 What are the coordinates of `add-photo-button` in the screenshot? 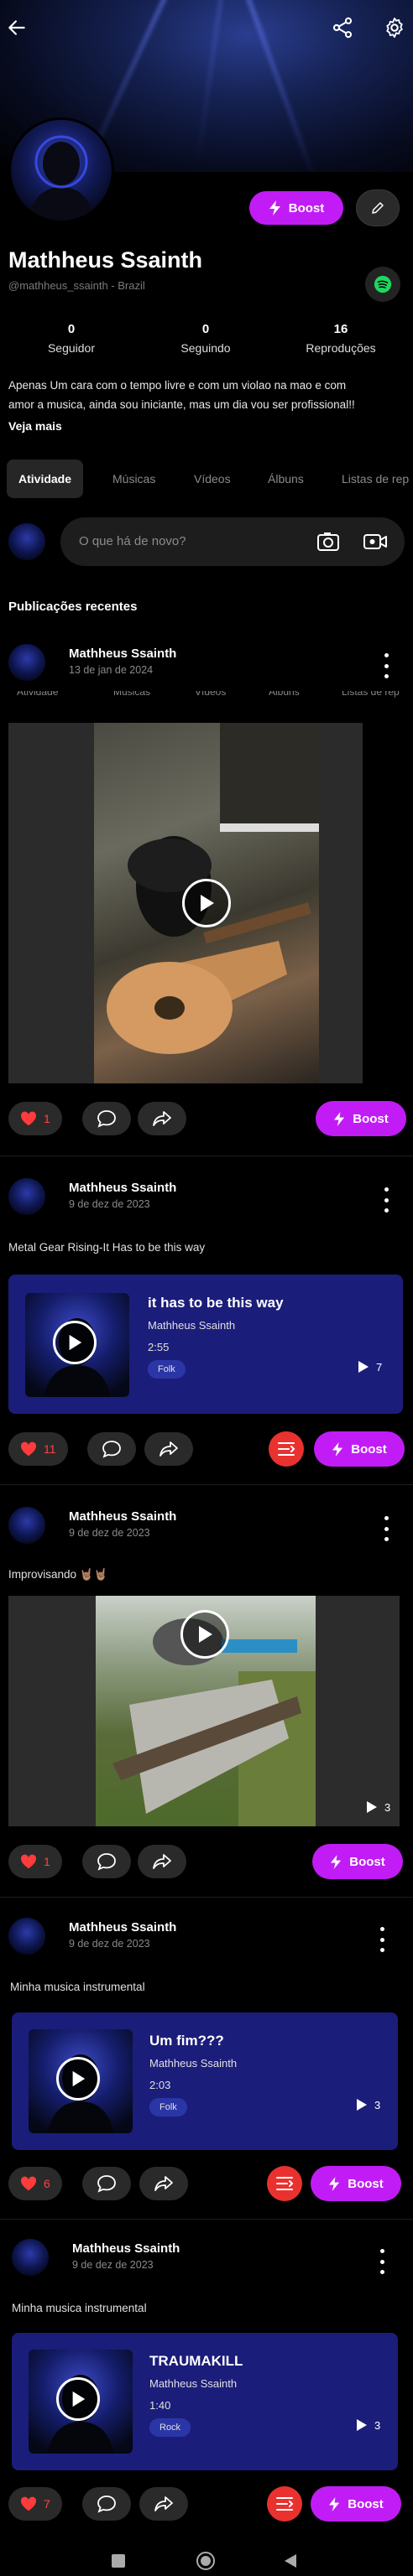 It's located at (328, 542).